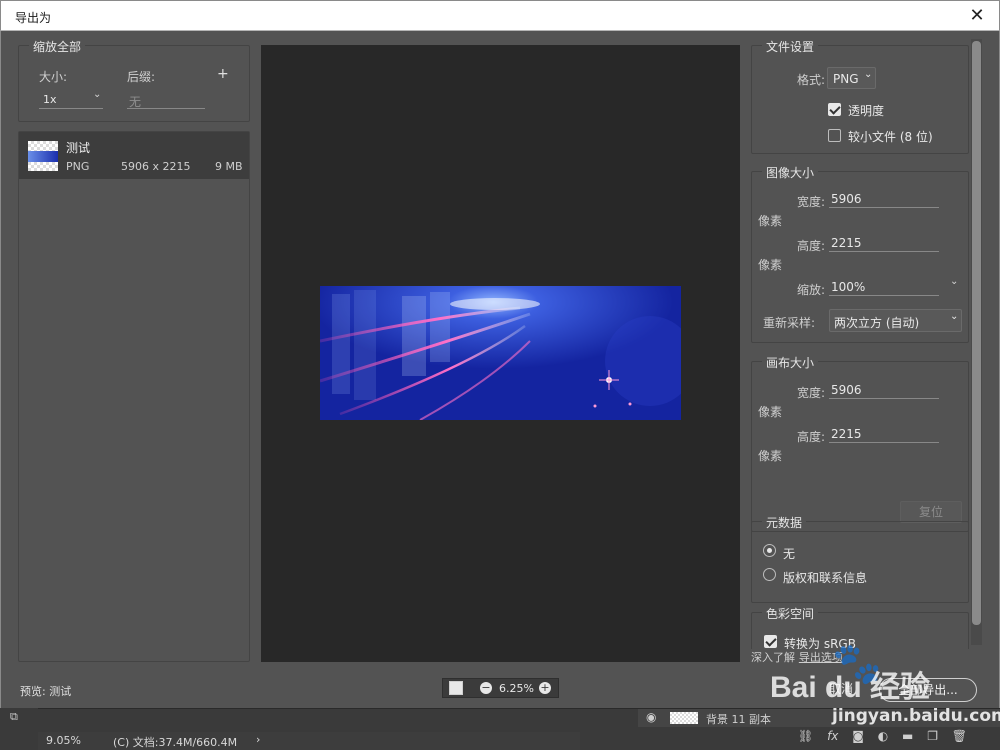 This screenshot has height=750, width=1000. What do you see at coordinates (790, 172) in the screenshot?
I see `image-size-title: 图像大小` at bounding box center [790, 172].